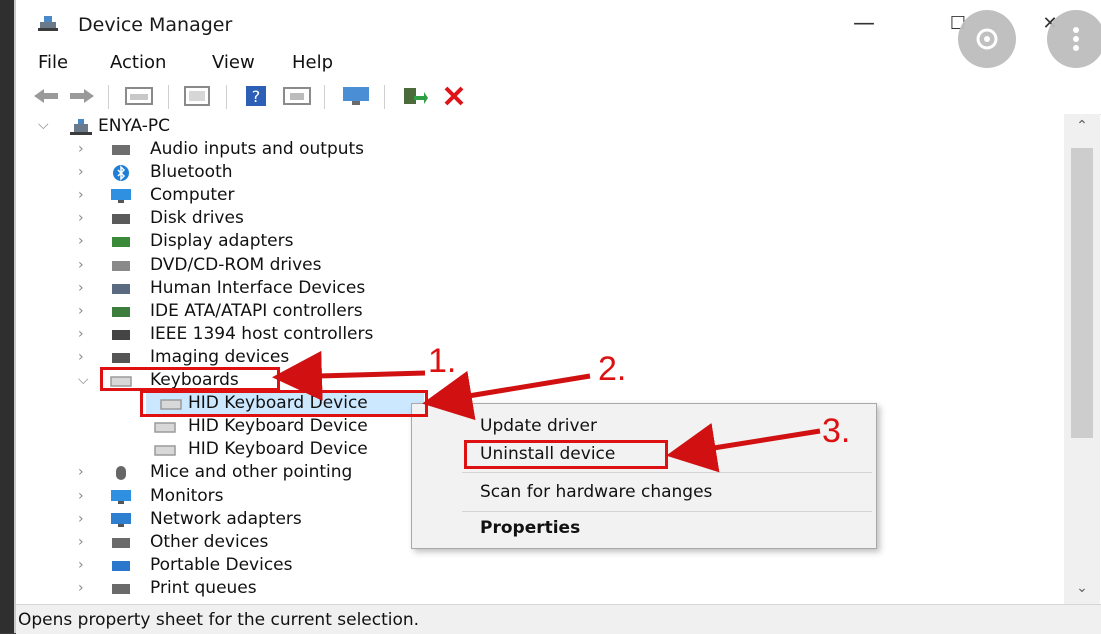  What do you see at coordinates (566, 454) in the screenshot?
I see `highlight-uninstall` at bounding box center [566, 454].